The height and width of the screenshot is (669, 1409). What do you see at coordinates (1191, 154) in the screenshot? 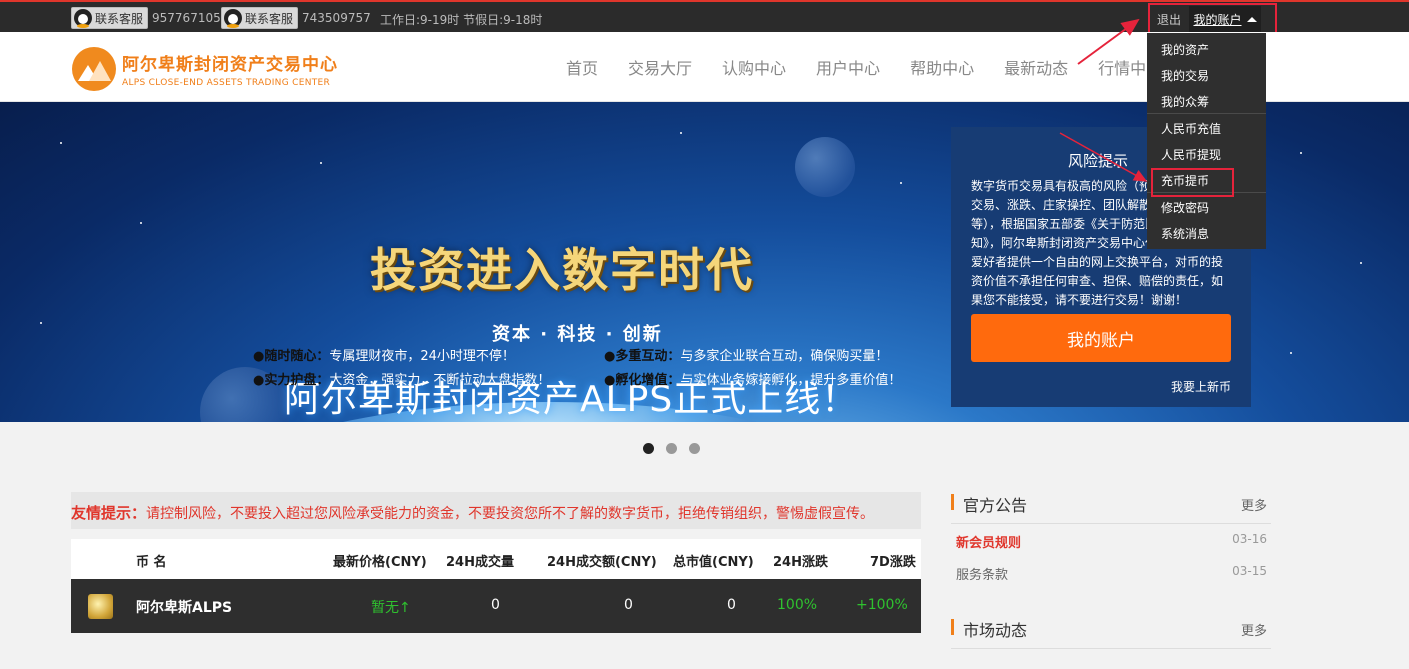
I see `menu-item-cny-withdraw: 人民币提现` at bounding box center [1191, 154].